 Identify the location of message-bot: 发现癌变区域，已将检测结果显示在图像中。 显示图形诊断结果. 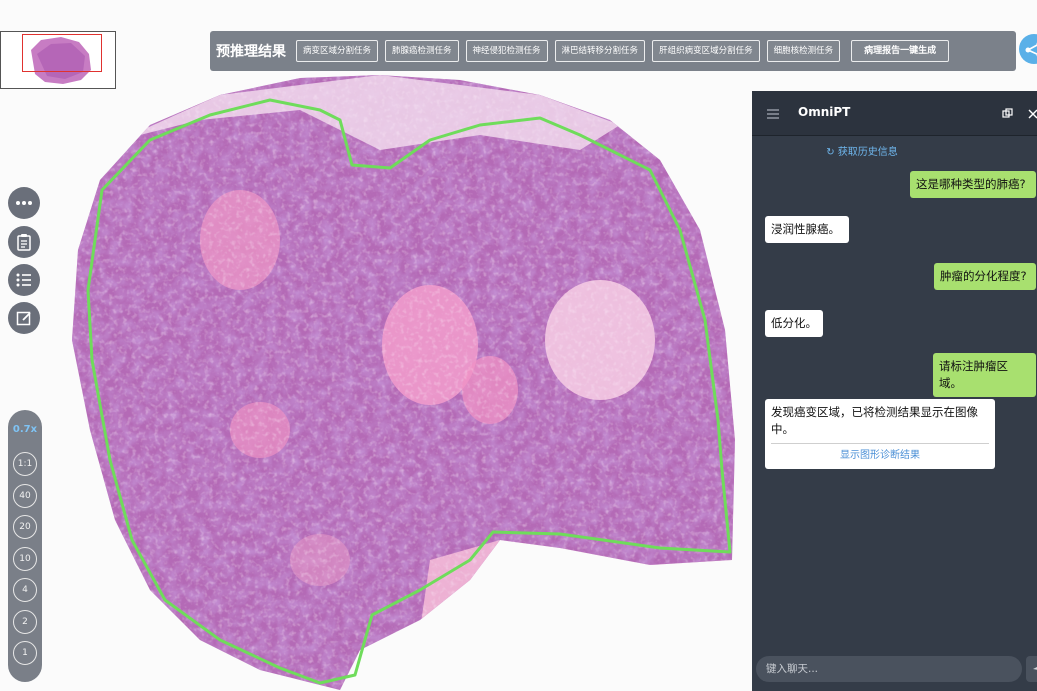
(880, 434).